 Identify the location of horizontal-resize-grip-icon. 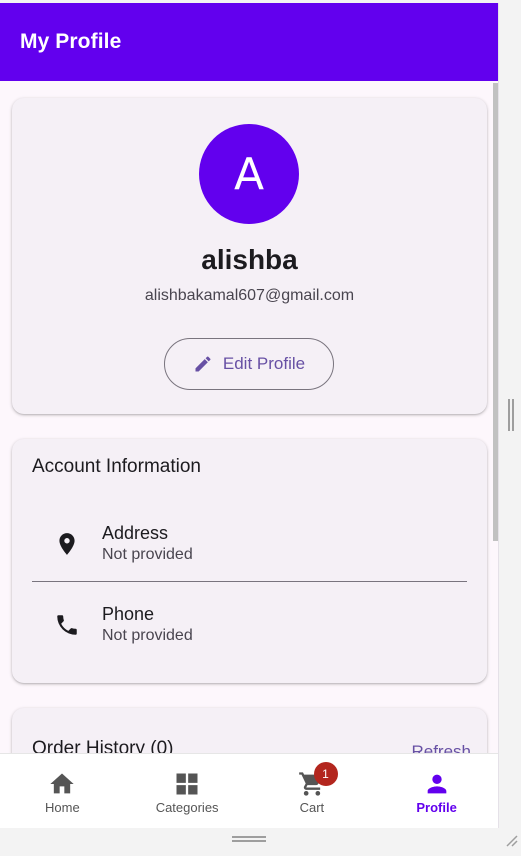
(249, 839).